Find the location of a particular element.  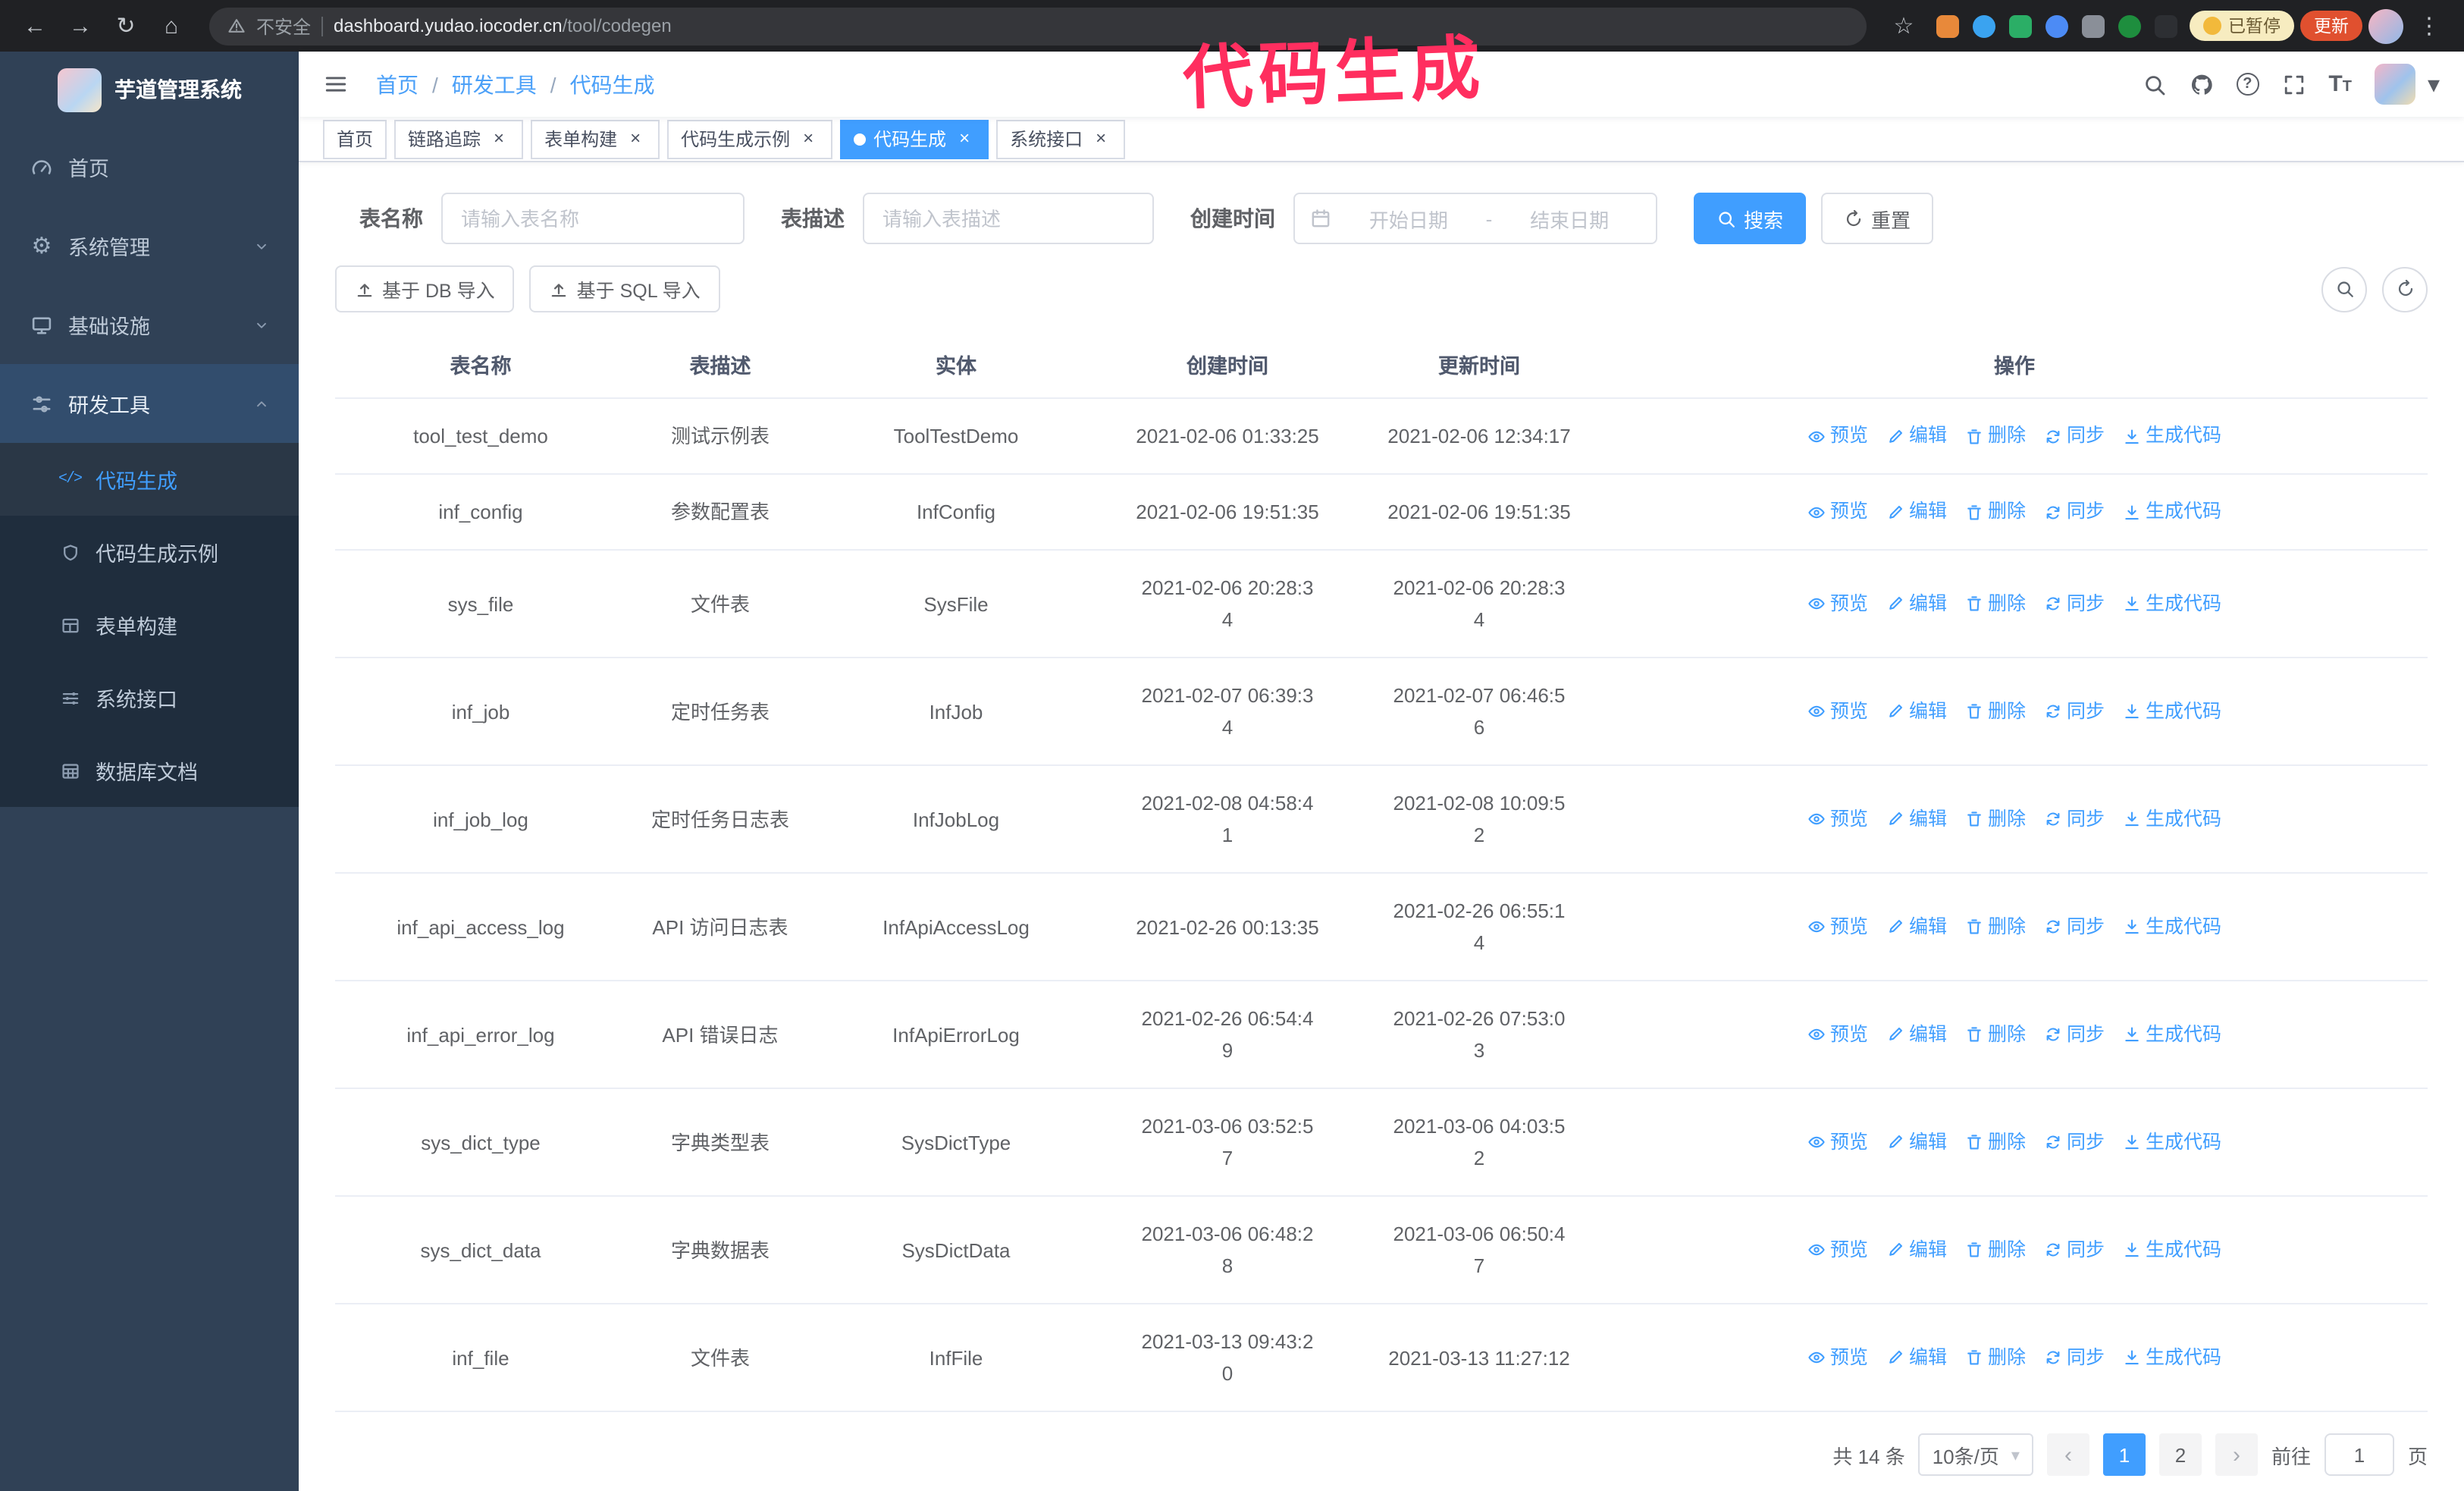

sidebar-item-api-doc: 系统接口 is located at coordinates (150, 697).